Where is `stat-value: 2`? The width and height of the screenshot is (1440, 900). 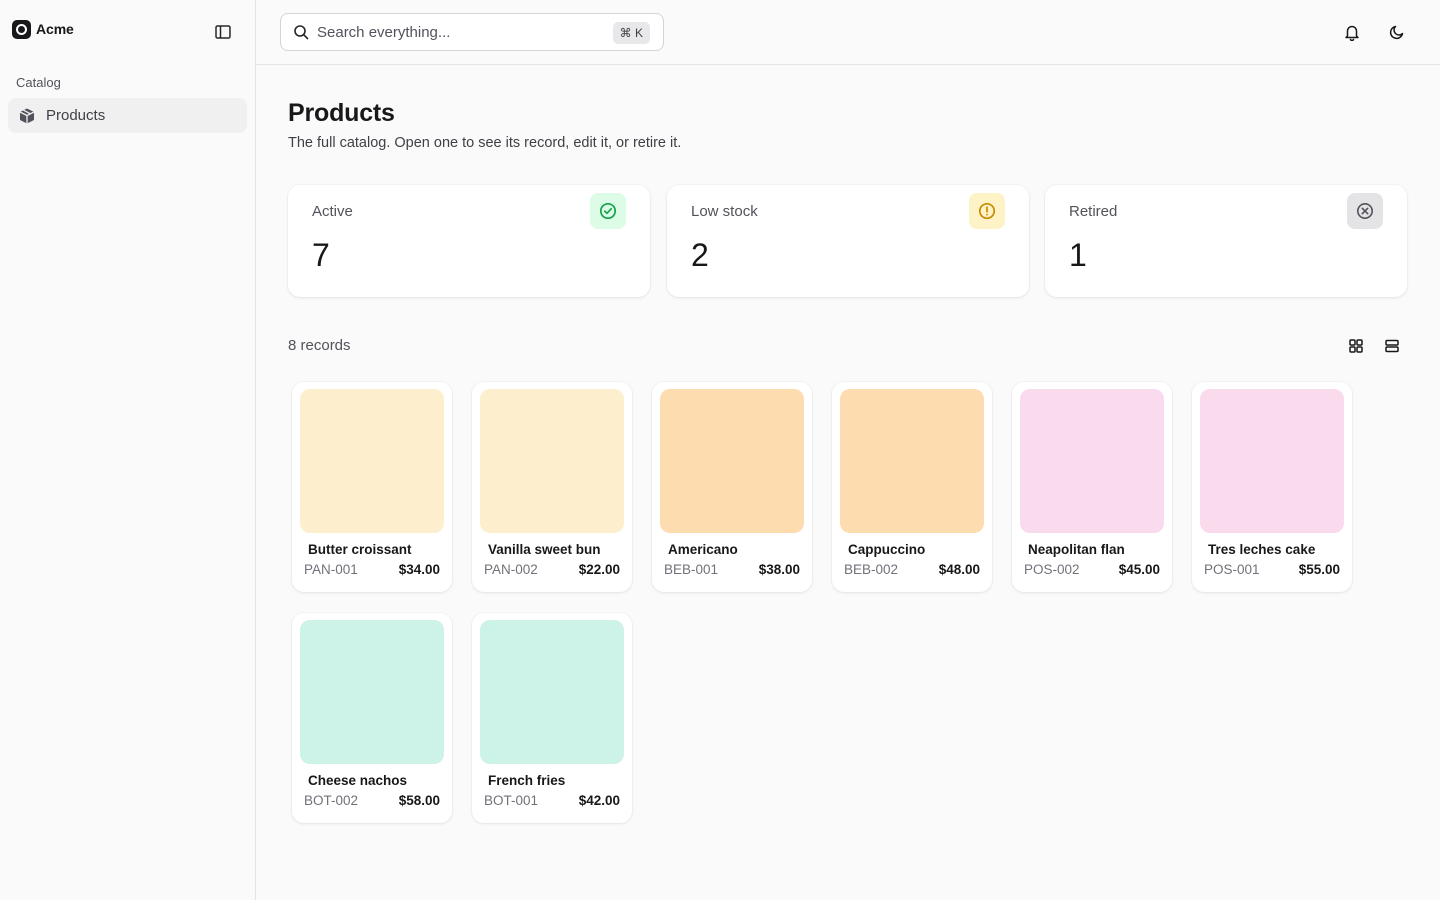 stat-value: 2 is located at coordinates (700, 255).